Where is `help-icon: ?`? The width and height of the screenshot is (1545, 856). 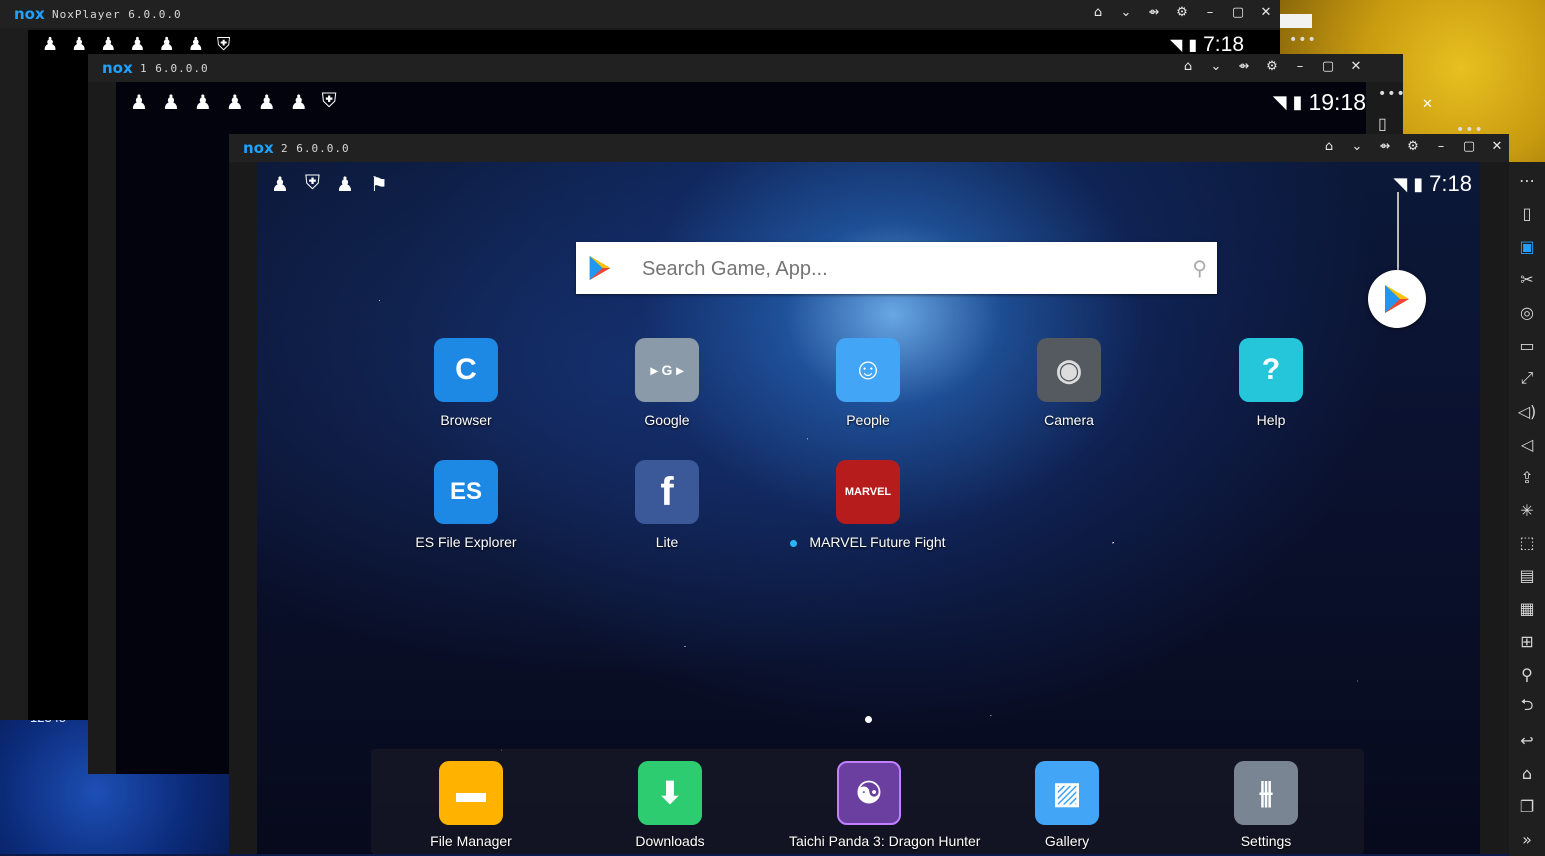
help-icon: ? is located at coordinates (1271, 370).